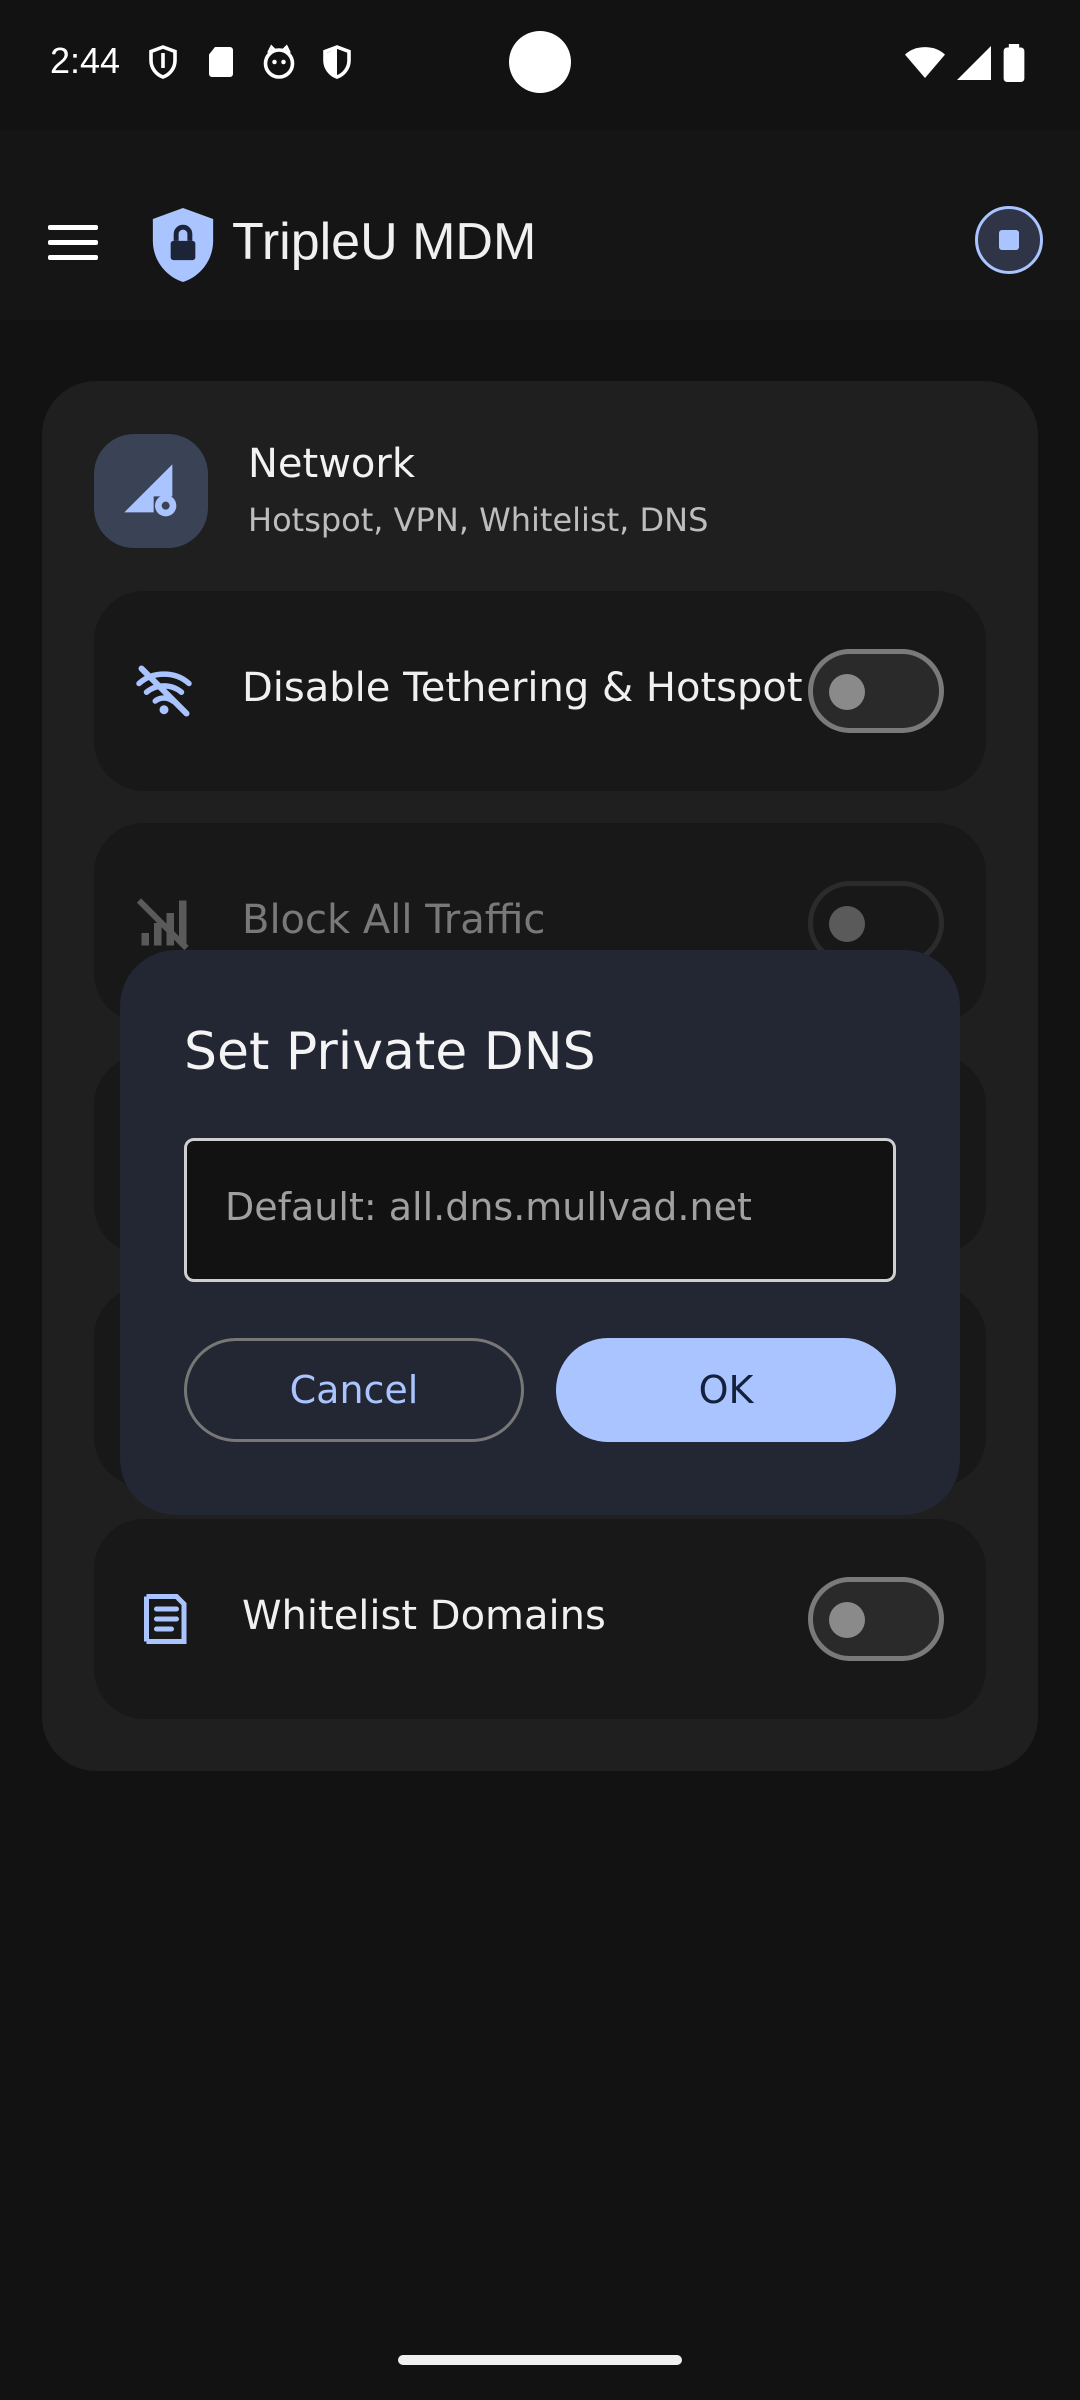 This screenshot has height=2400, width=1080. I want to click on stop-button, so click(1009, 240).